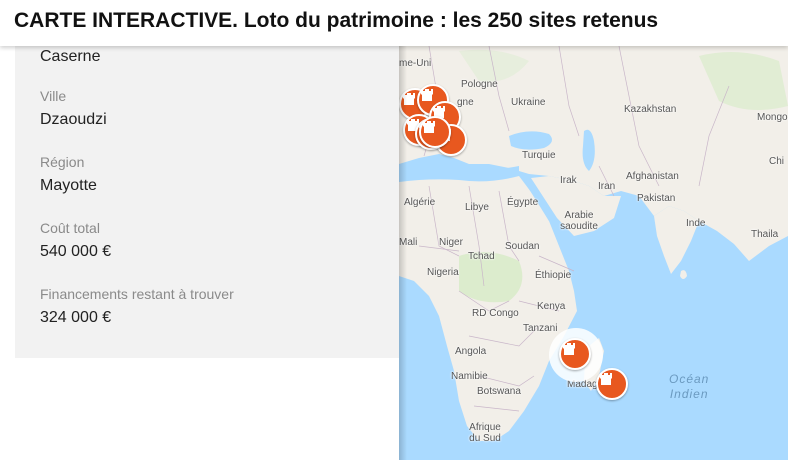 Image resolution: width=788 pixels, height=460 pixels. What do you see at coordinates (696, 223) in the screenshot?
I see `map-label: Inde` at bounding box center [696, 223].